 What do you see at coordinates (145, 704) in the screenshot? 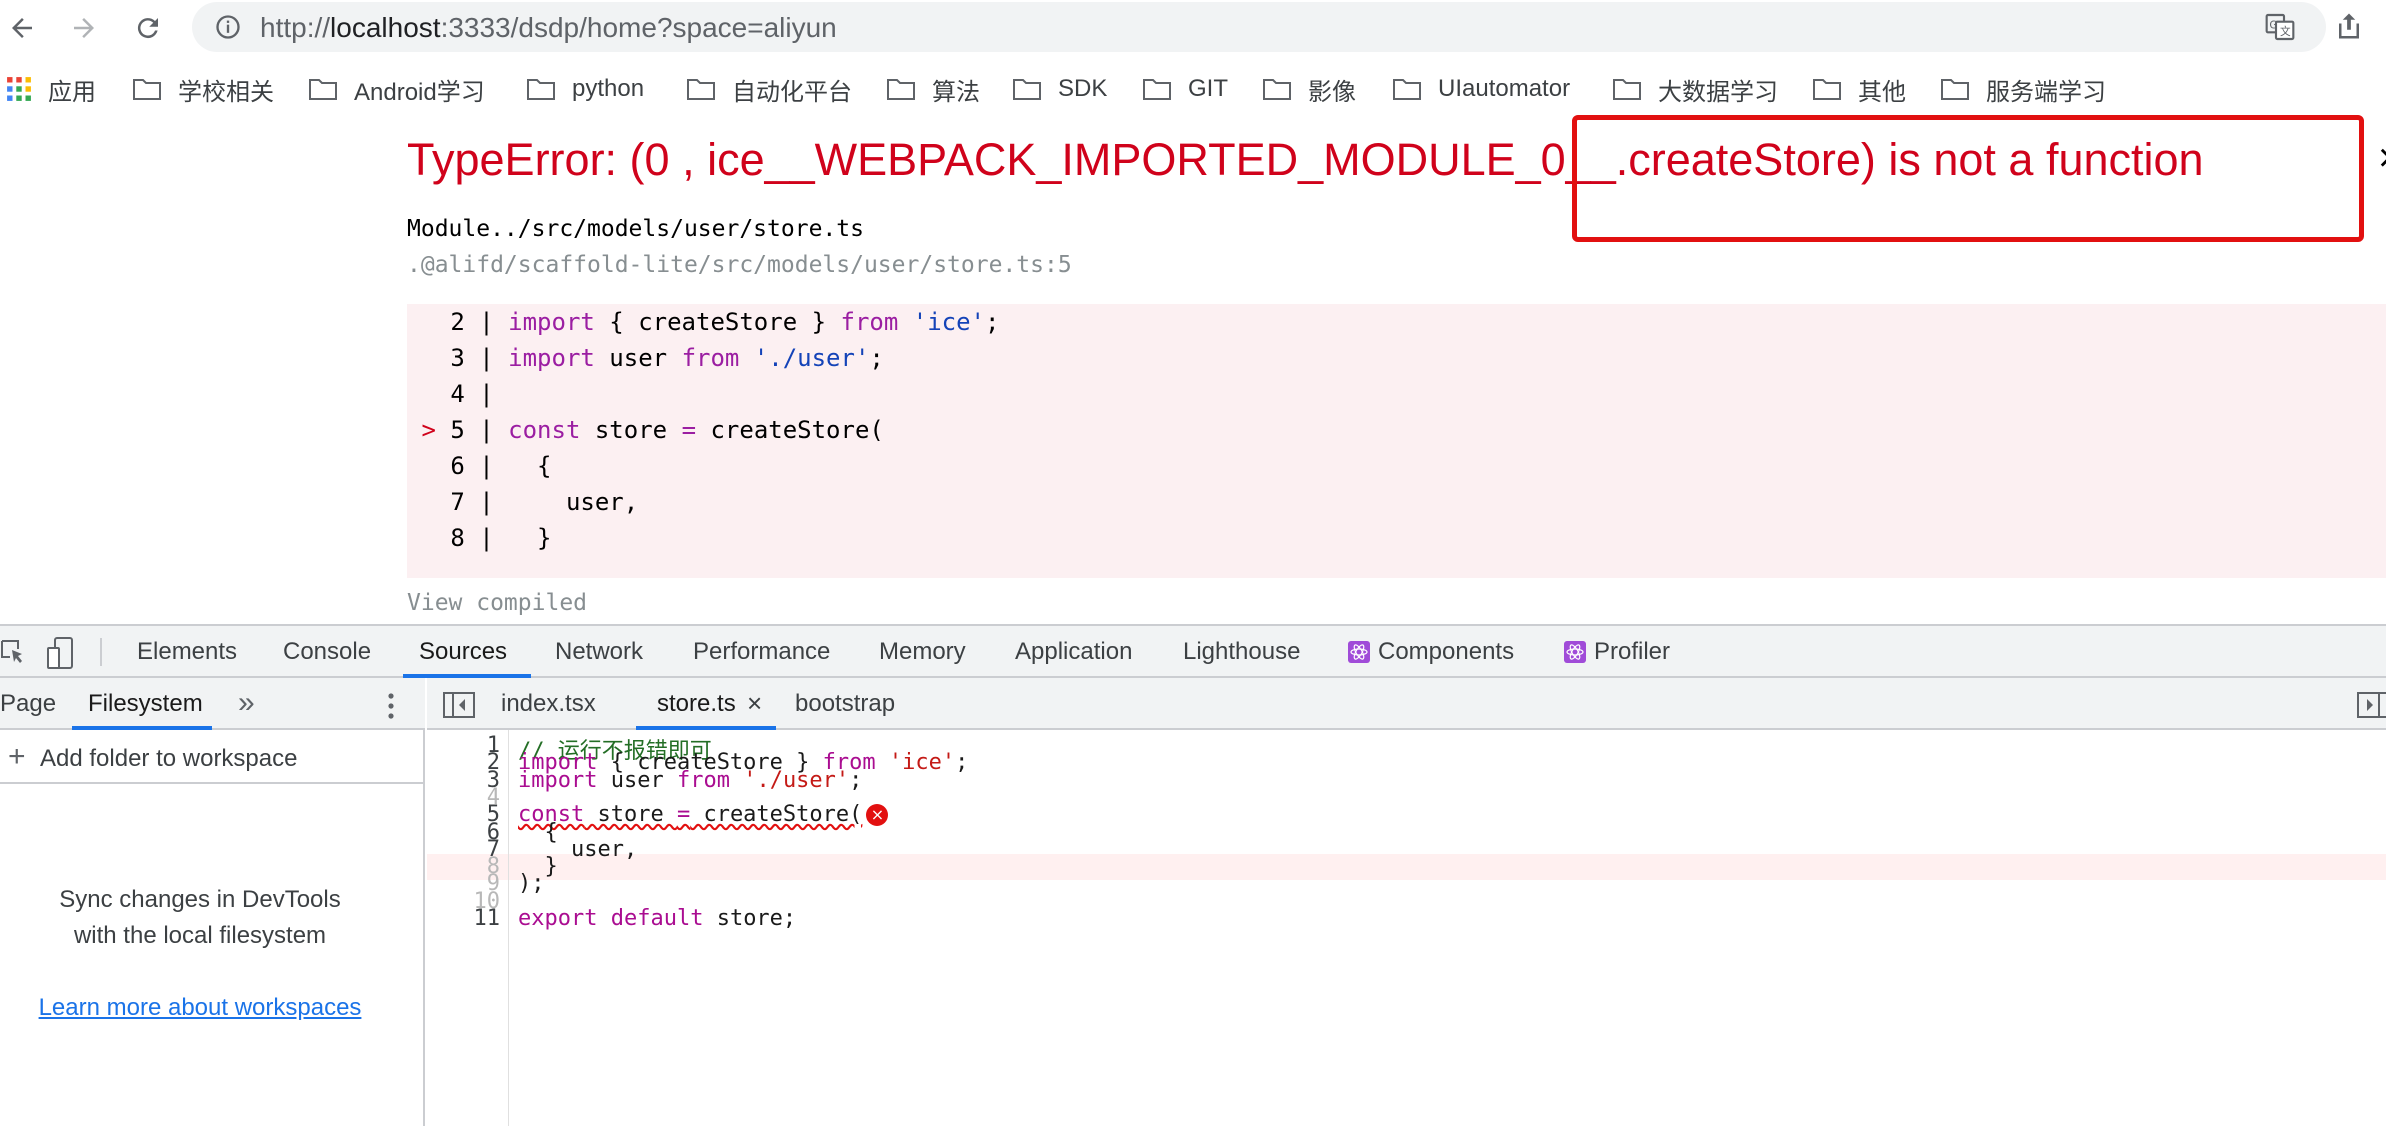
I see `nav-tab-filesystem: Filesystem` at bounding box center [145, 704].